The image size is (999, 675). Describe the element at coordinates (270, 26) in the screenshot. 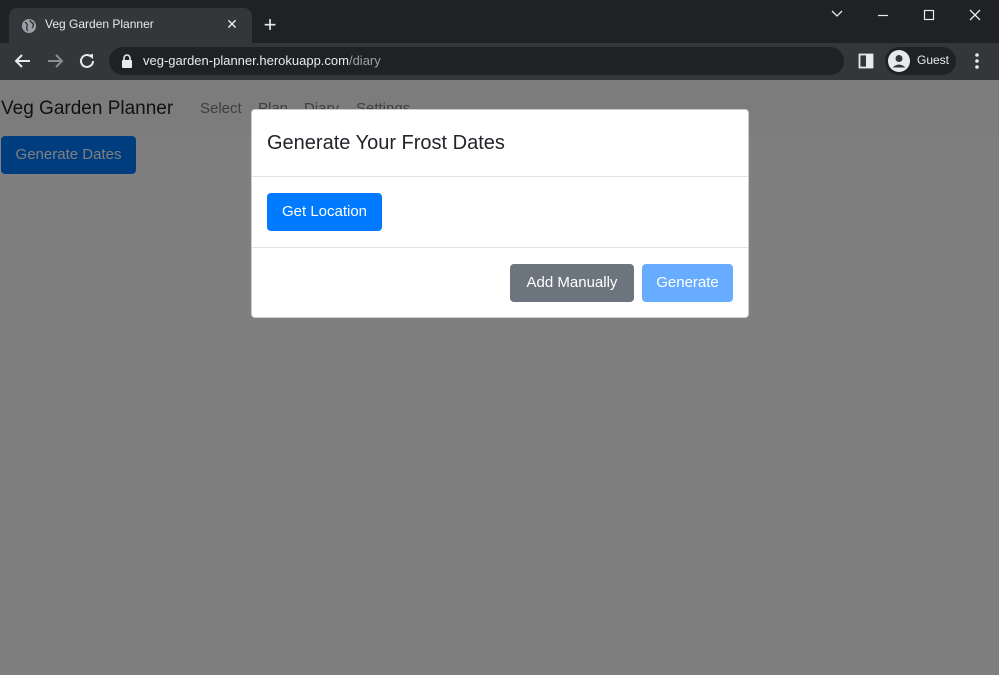

I see `plus-icon: +` at that location.